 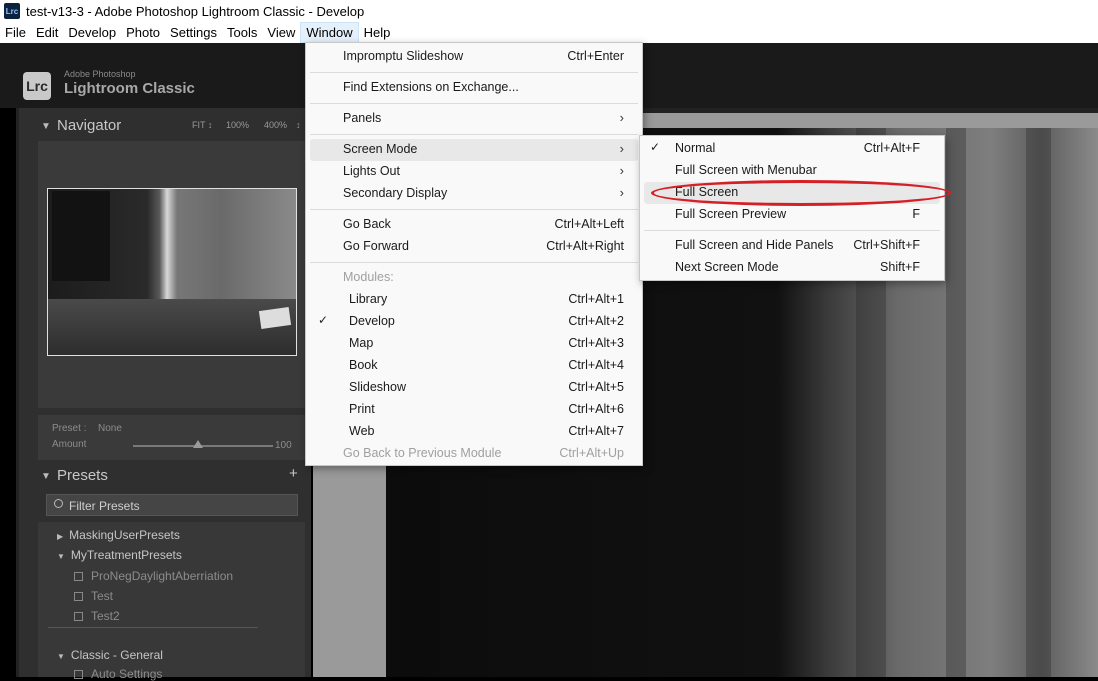 I want to click on filter-presets-input: Filter Presets, so click(x=172, y=505).